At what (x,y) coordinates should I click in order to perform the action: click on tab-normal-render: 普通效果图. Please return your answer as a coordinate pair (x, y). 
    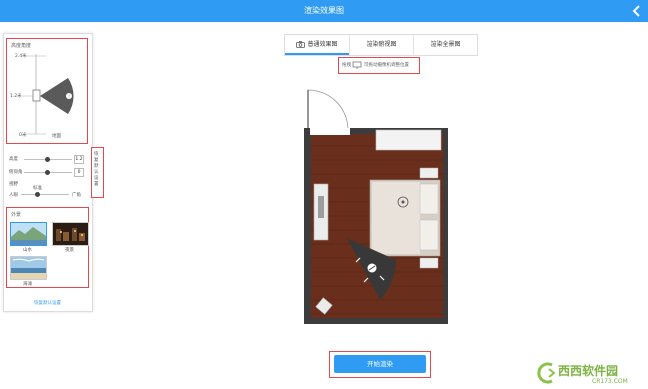
    Looking at the image, I should click on (317, 45).